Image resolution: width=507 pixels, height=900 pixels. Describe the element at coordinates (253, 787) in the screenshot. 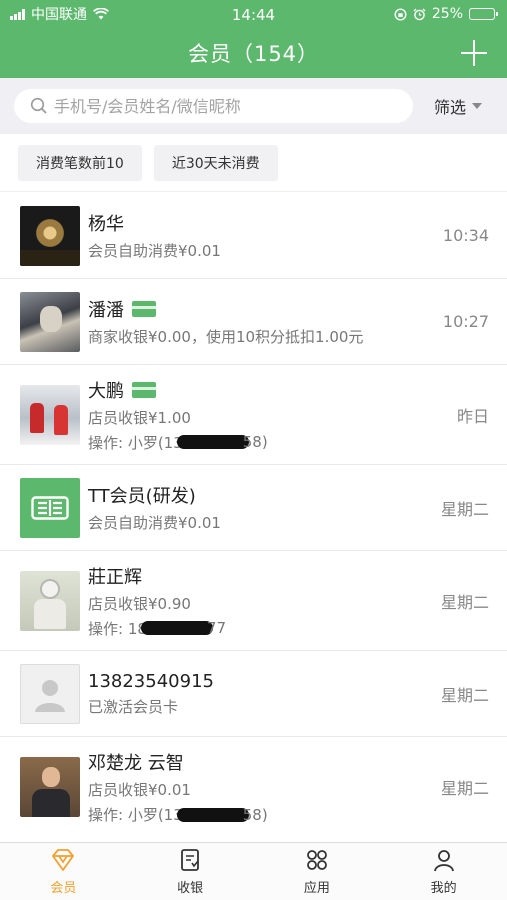

I see `list-item: 邓楚龙 云智 店员收银¥0.01 操作: 小罗(13 58) 星期二` at that location.